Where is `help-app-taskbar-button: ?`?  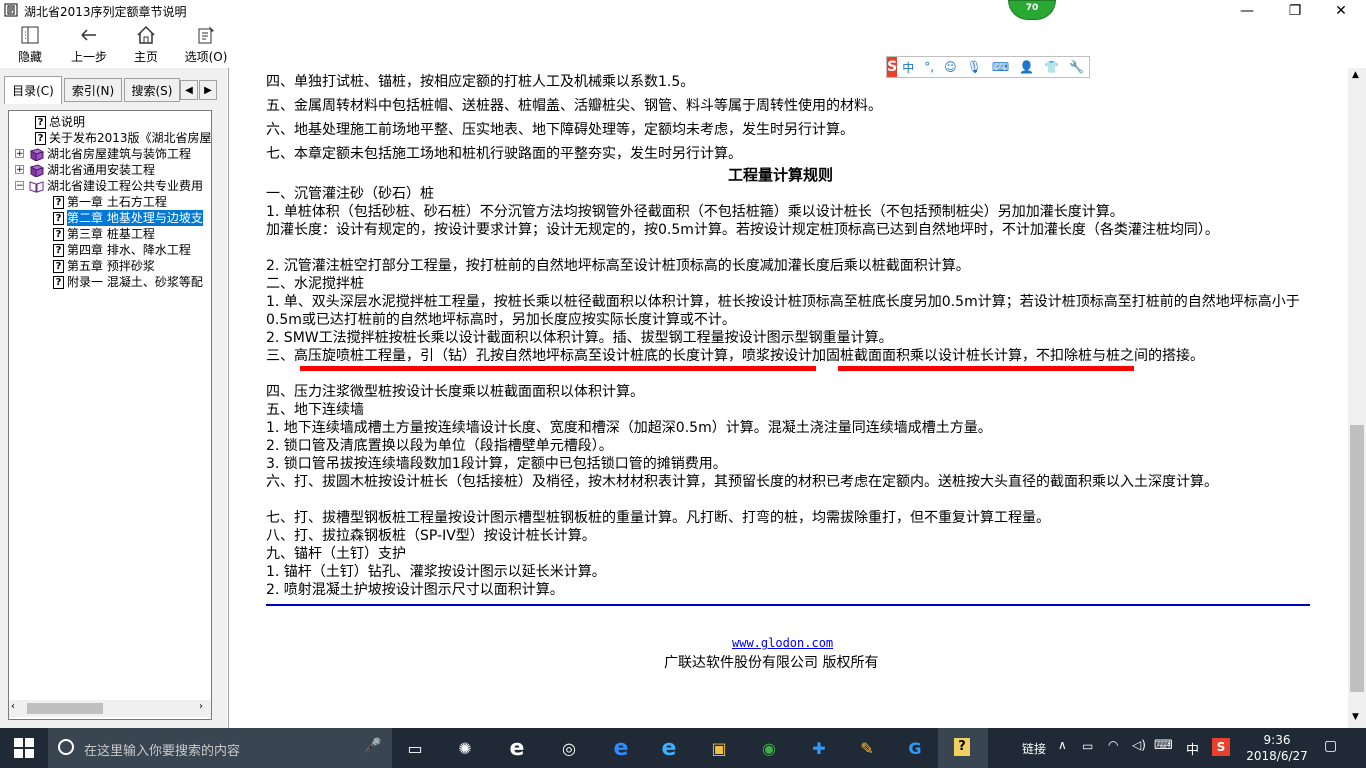 help-app-taskbar-button: ? is located at coordinates (963, 748).